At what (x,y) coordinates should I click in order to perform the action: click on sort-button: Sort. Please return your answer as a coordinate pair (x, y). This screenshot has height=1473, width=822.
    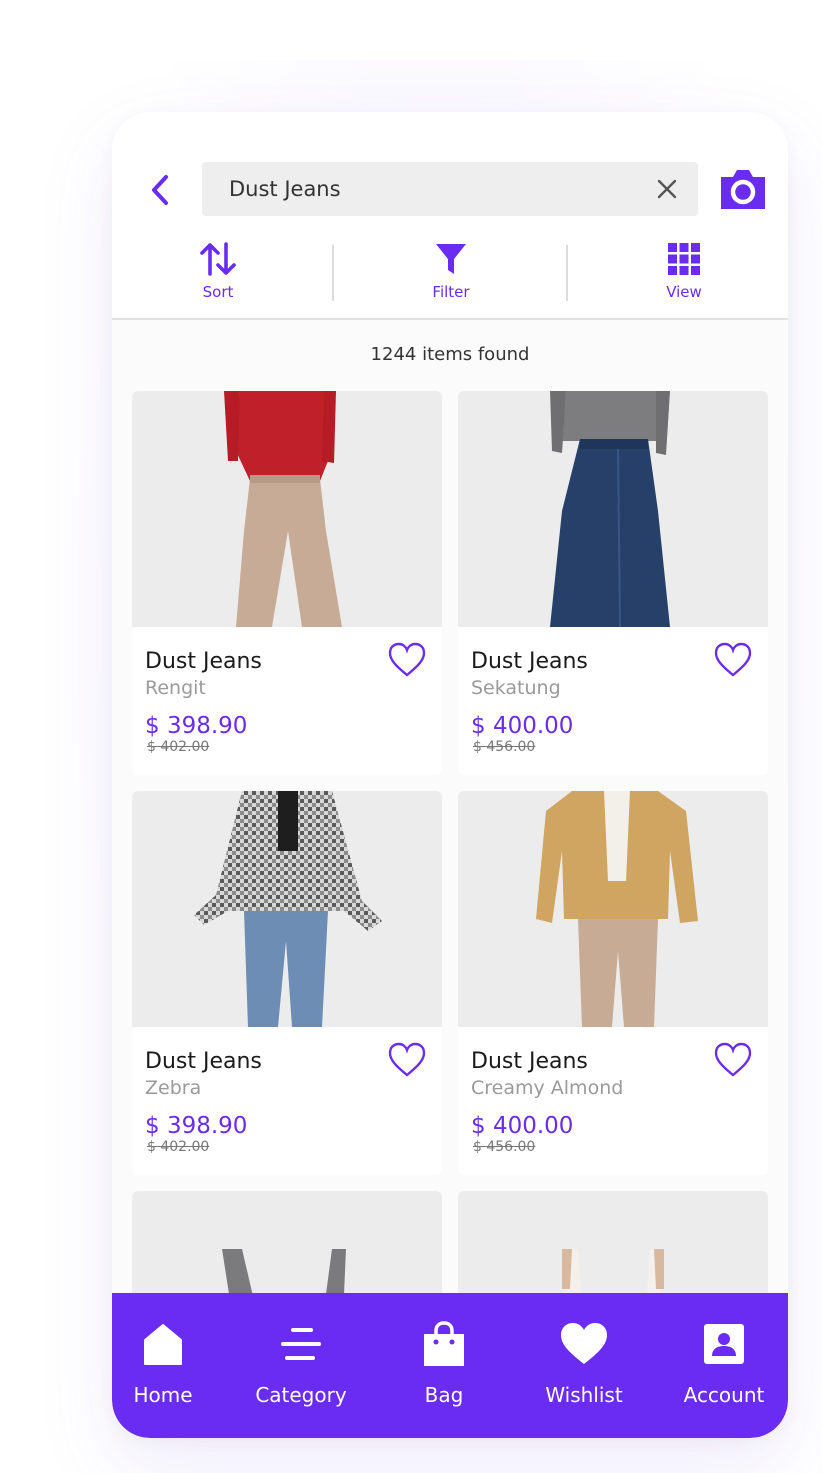
    Looking at the image, I should click on (218, 274).